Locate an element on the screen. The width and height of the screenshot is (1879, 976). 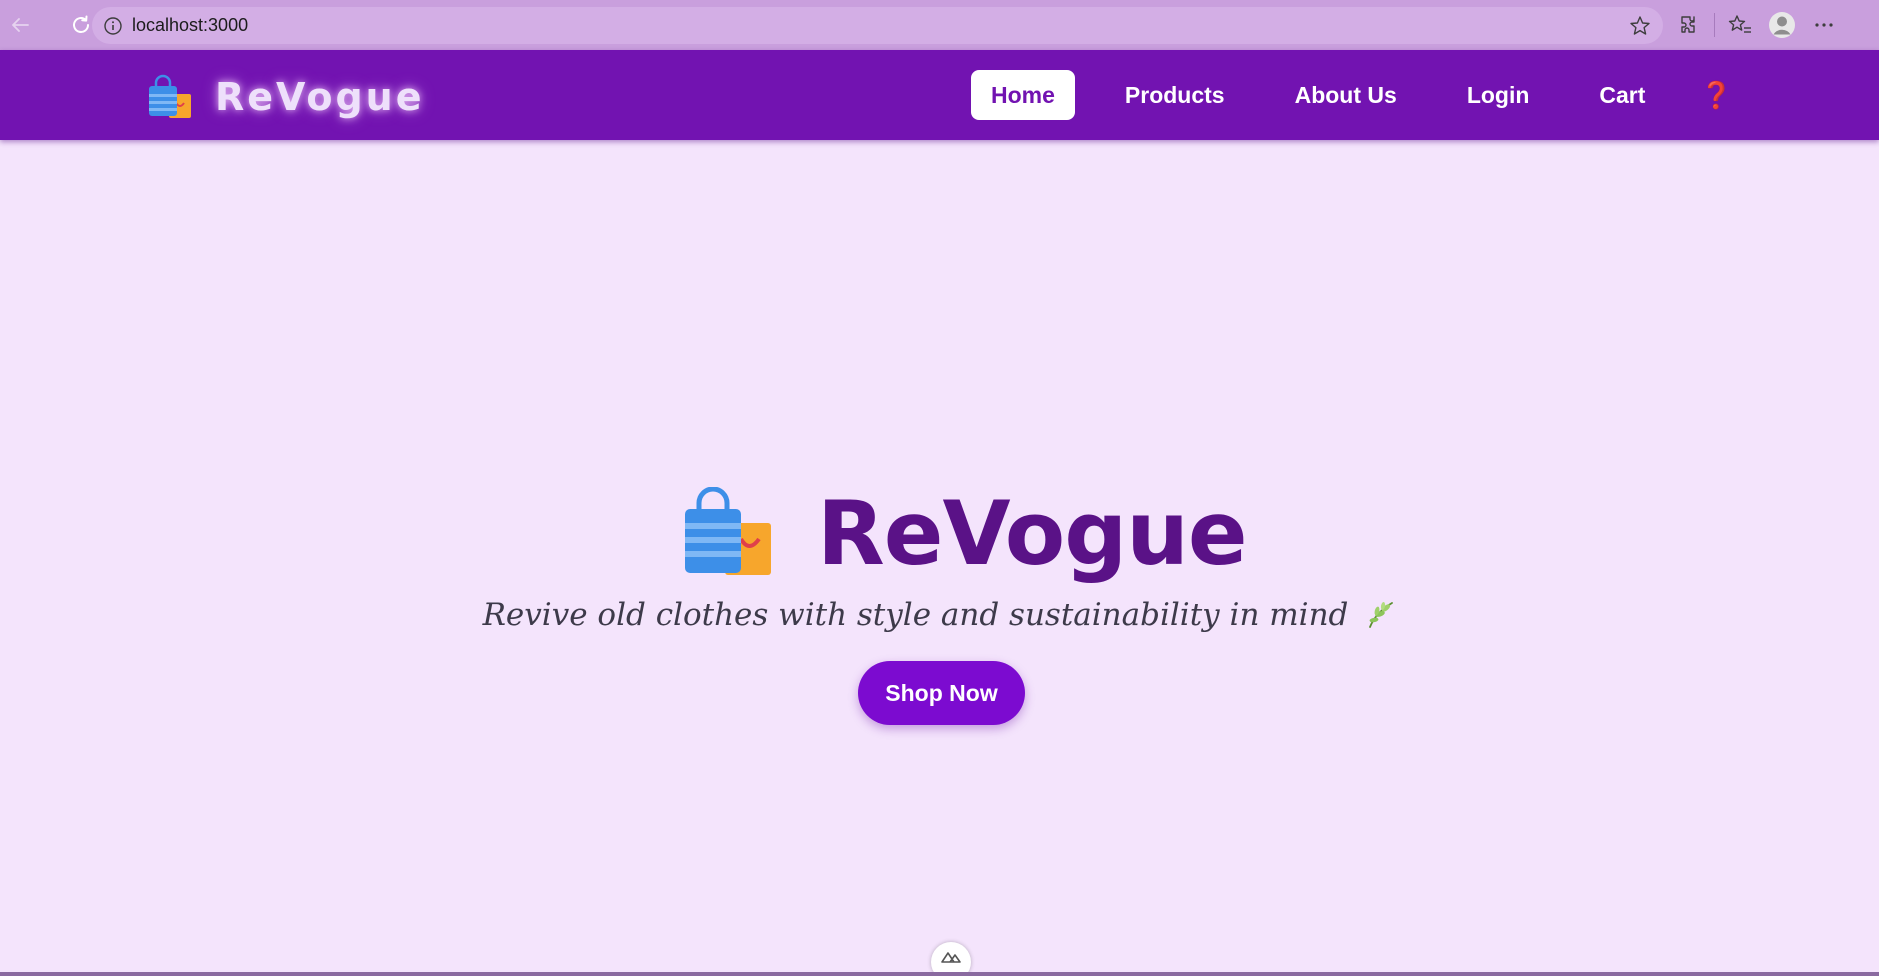
favorites-icon is located at coordinates (1739, 24).